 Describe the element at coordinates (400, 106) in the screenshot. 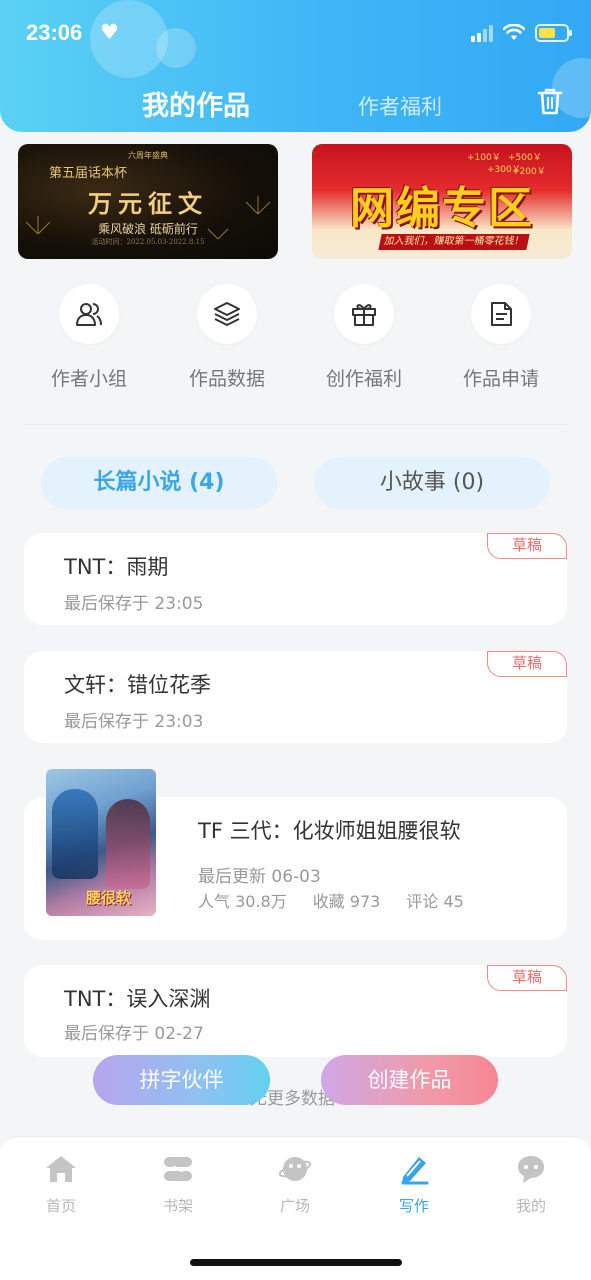

I see `tab-author-welfare: 作者福利` at that location.